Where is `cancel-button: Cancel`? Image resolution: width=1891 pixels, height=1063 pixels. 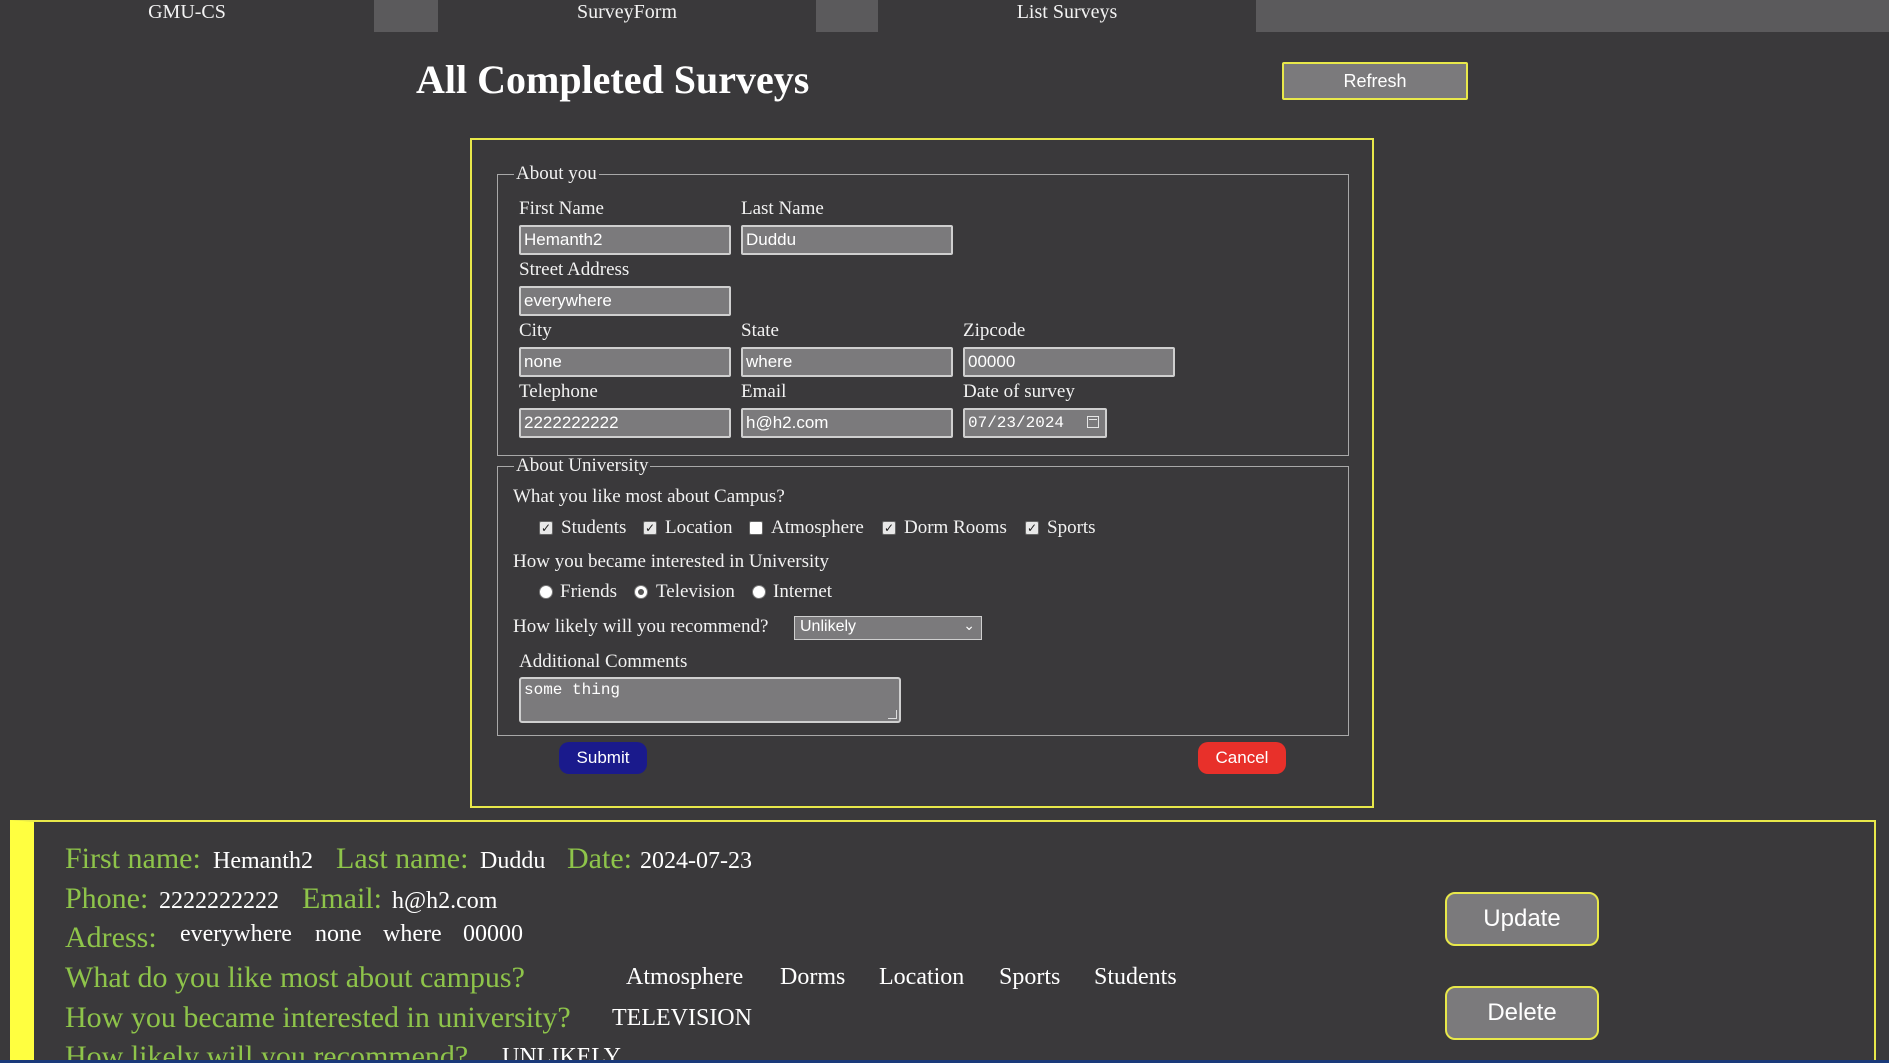 cancel-button: Cancel is located at coordinates (1242, 758).